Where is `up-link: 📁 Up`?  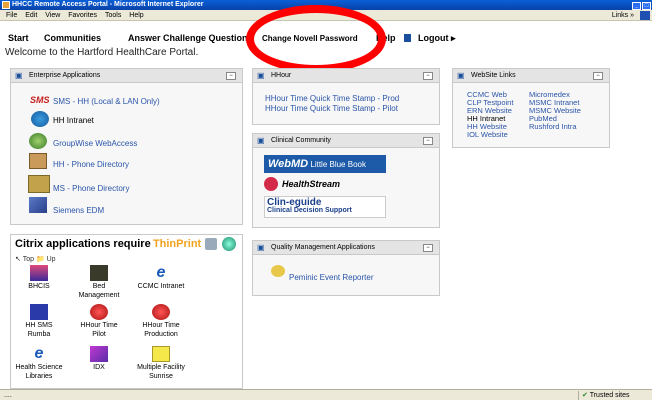
up-link: 📁 Up is located at coordinates (46, 259).